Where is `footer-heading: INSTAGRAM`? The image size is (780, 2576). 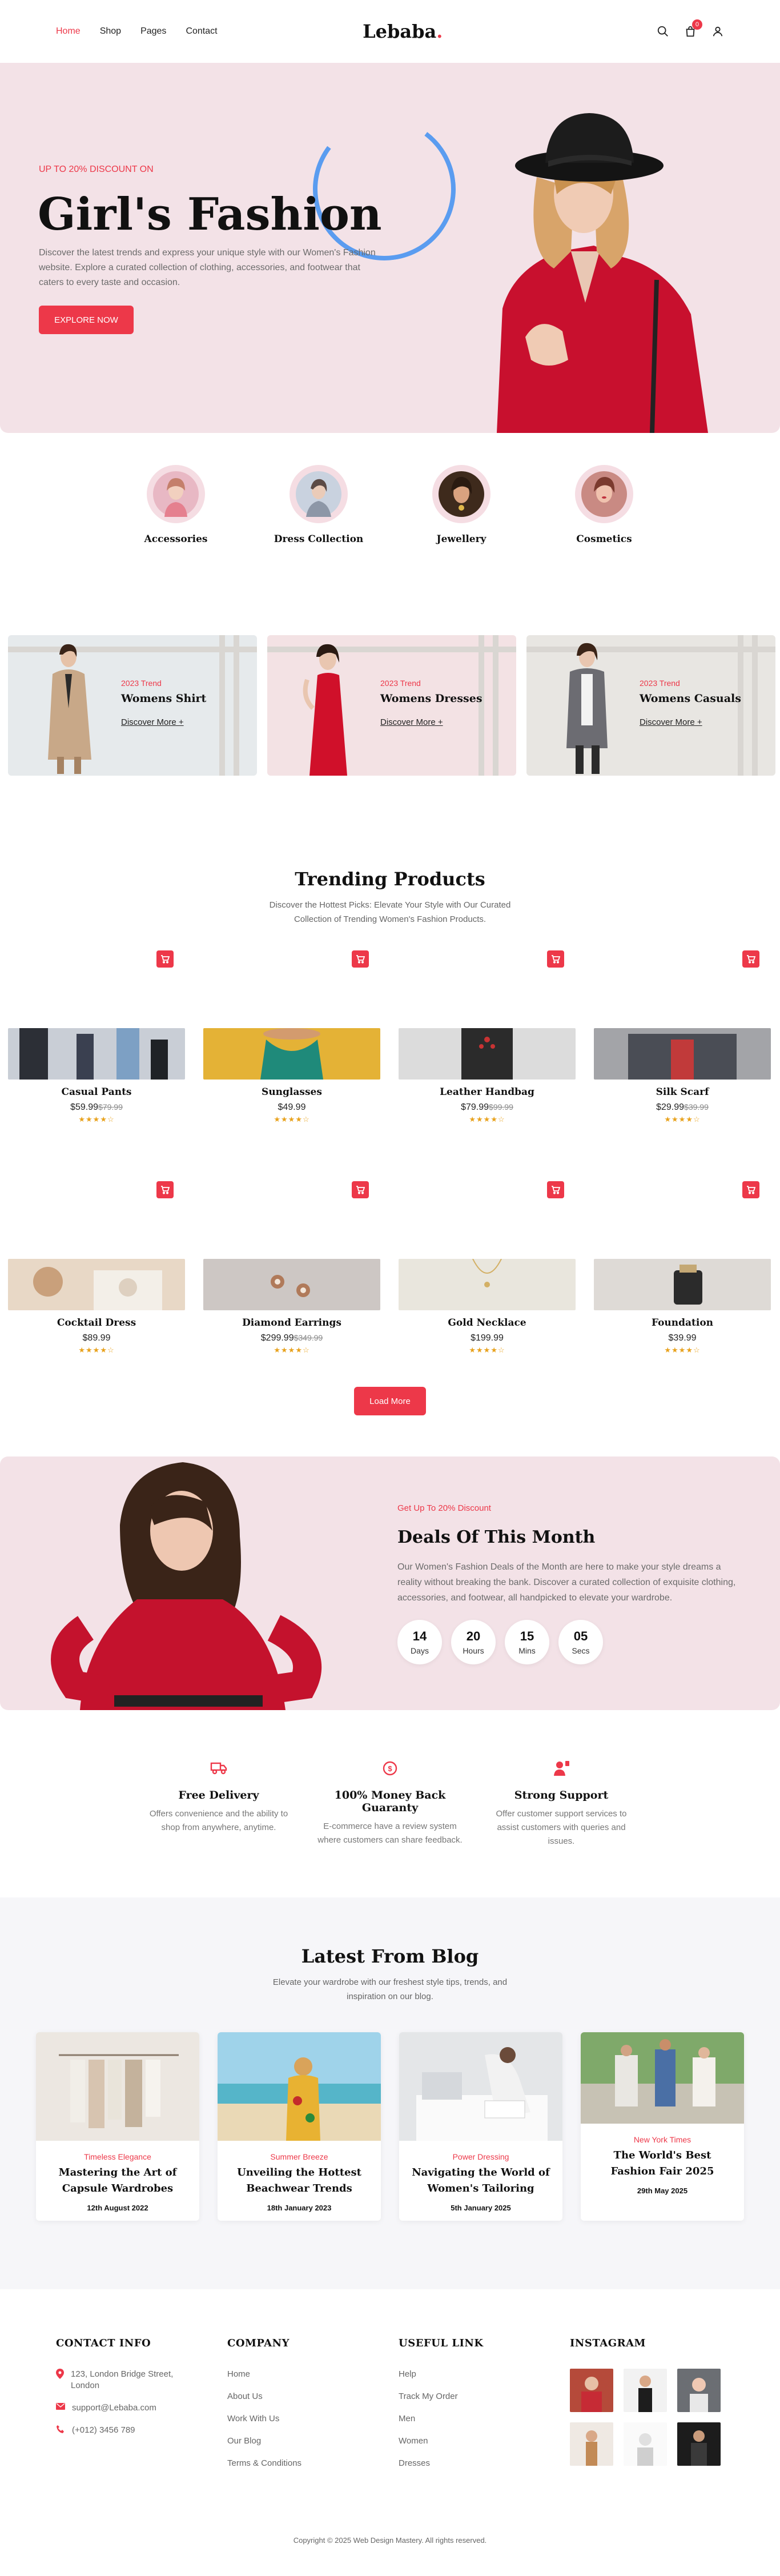 footer-heading: INSTAGRAM is located at coordinates (608, 2343).